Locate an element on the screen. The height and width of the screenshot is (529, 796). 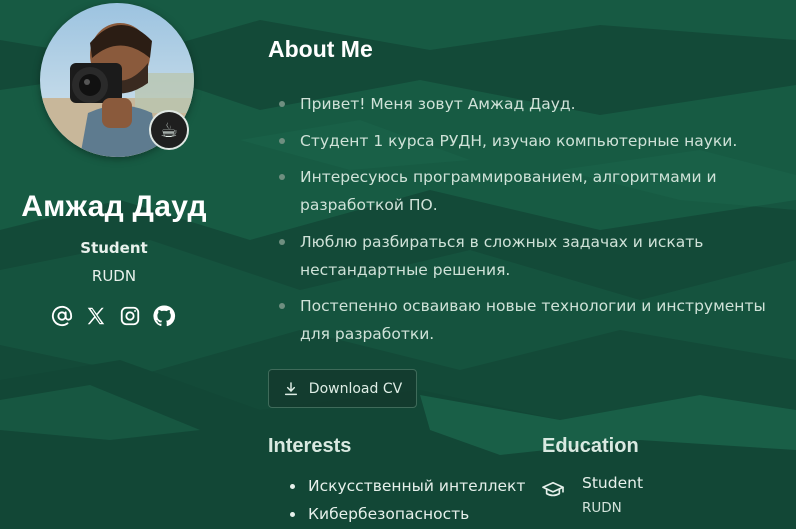
interests-title: Interests is located at coordinates (310, 446).